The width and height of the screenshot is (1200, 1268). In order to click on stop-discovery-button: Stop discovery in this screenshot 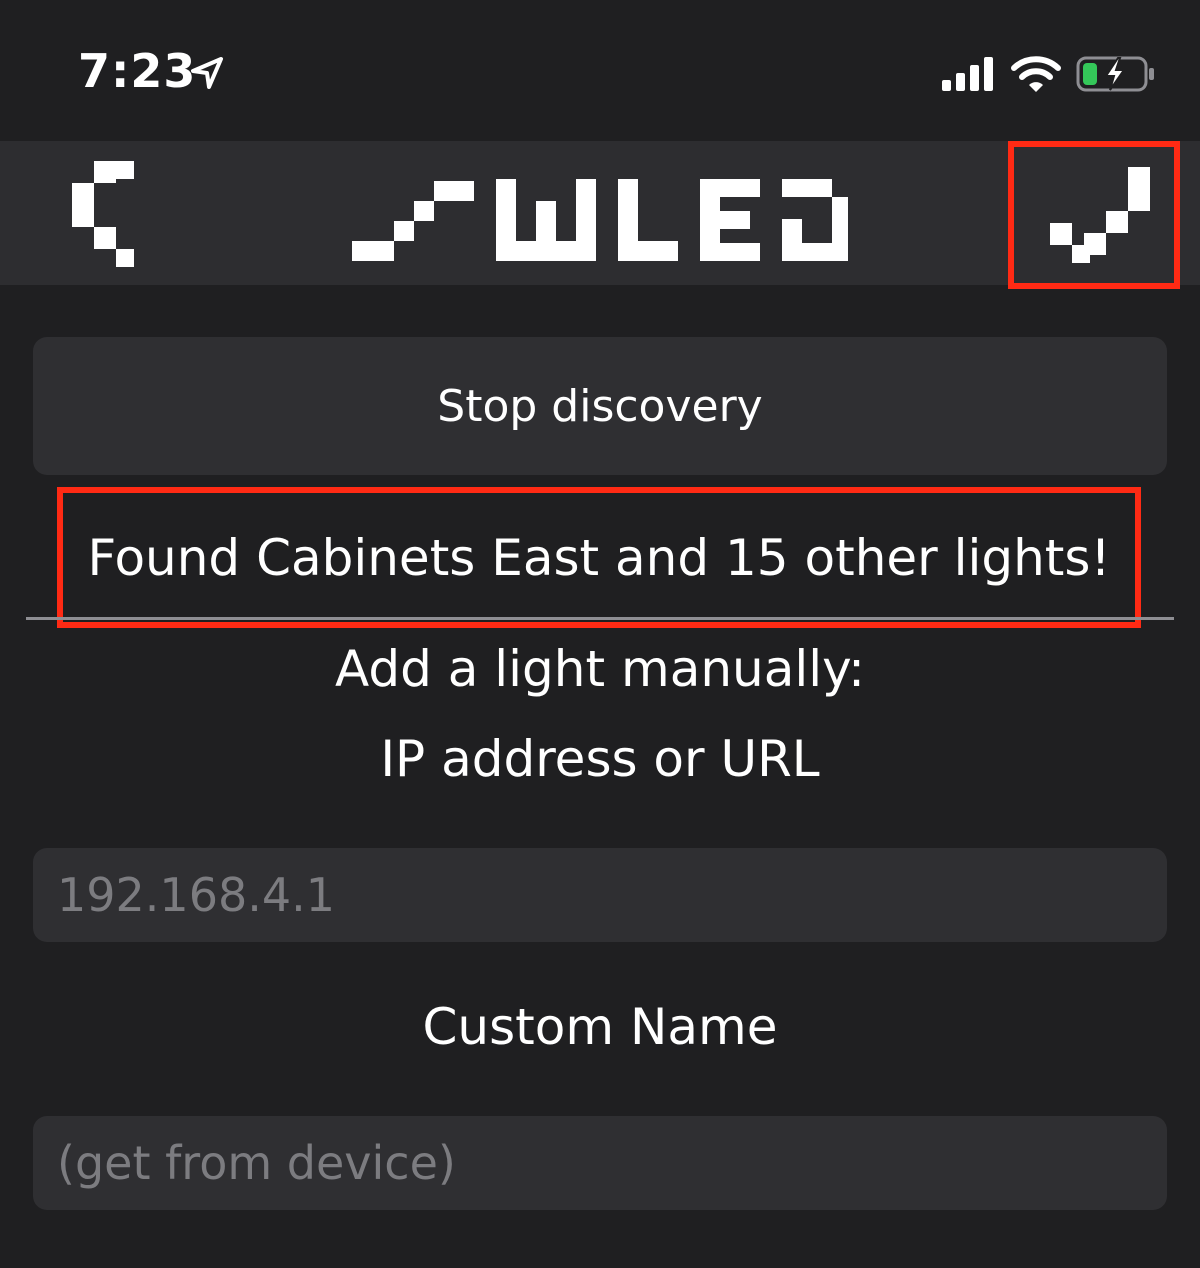, I will do `click(600, 406)`.